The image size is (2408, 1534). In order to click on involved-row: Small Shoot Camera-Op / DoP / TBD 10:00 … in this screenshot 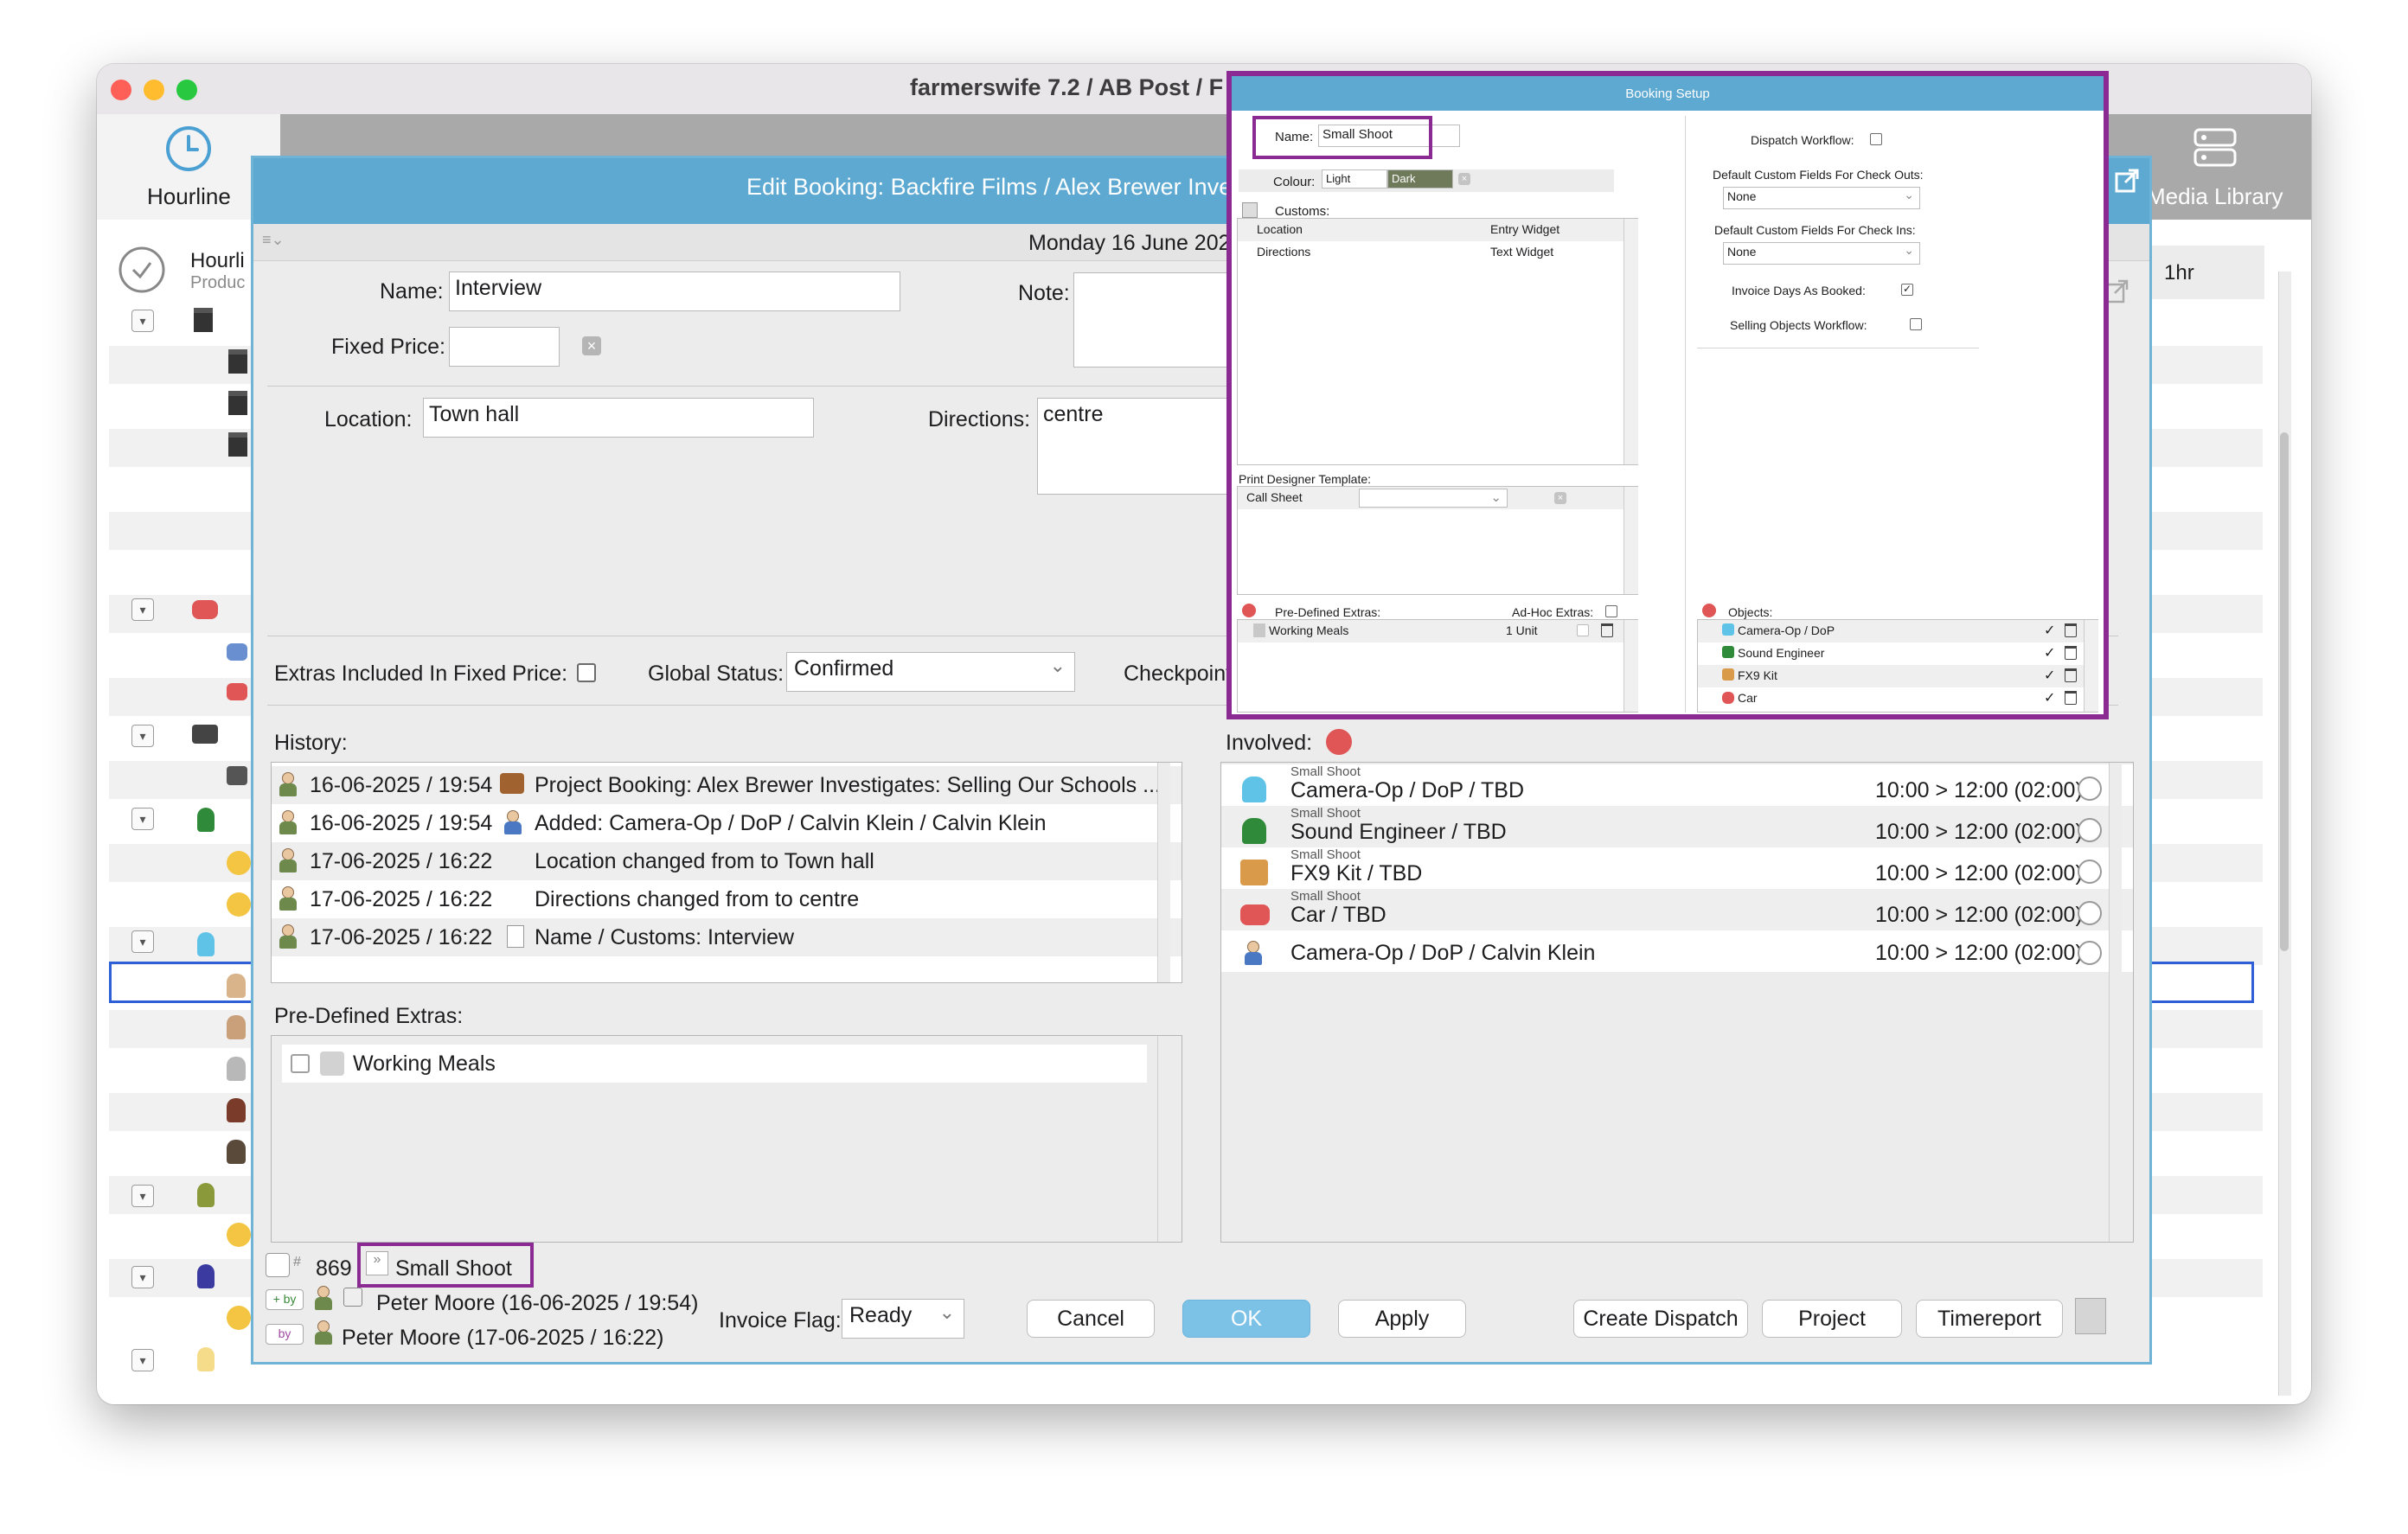, I will do `click(1677, 785)`.